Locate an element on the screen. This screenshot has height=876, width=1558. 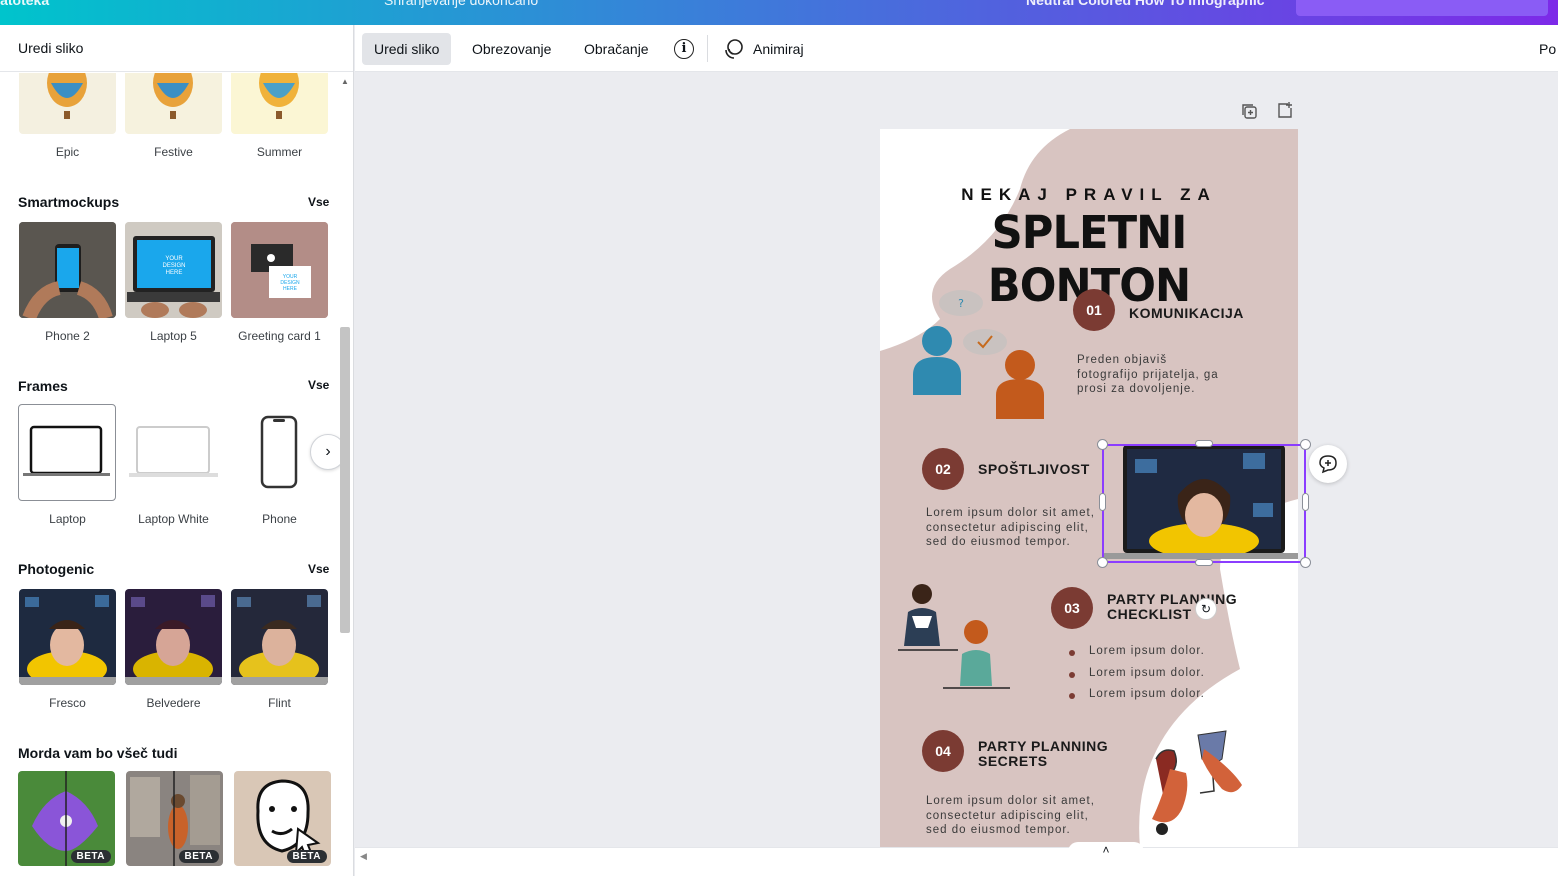
scroll-left-arrow-icon: ◀ is located at coordinates (363, 856).